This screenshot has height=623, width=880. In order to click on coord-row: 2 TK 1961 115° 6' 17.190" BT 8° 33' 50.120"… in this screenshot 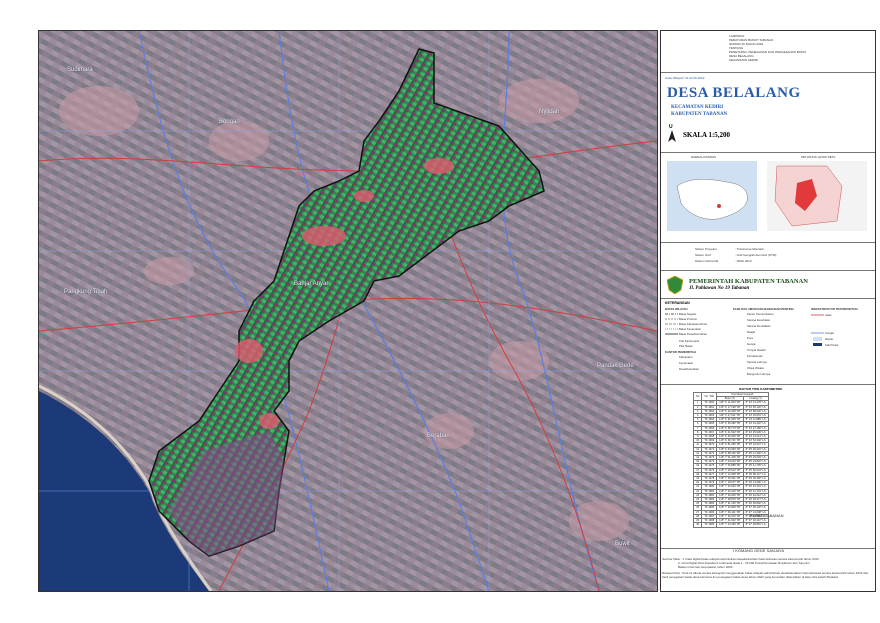, I will do `click(730, 407)`.